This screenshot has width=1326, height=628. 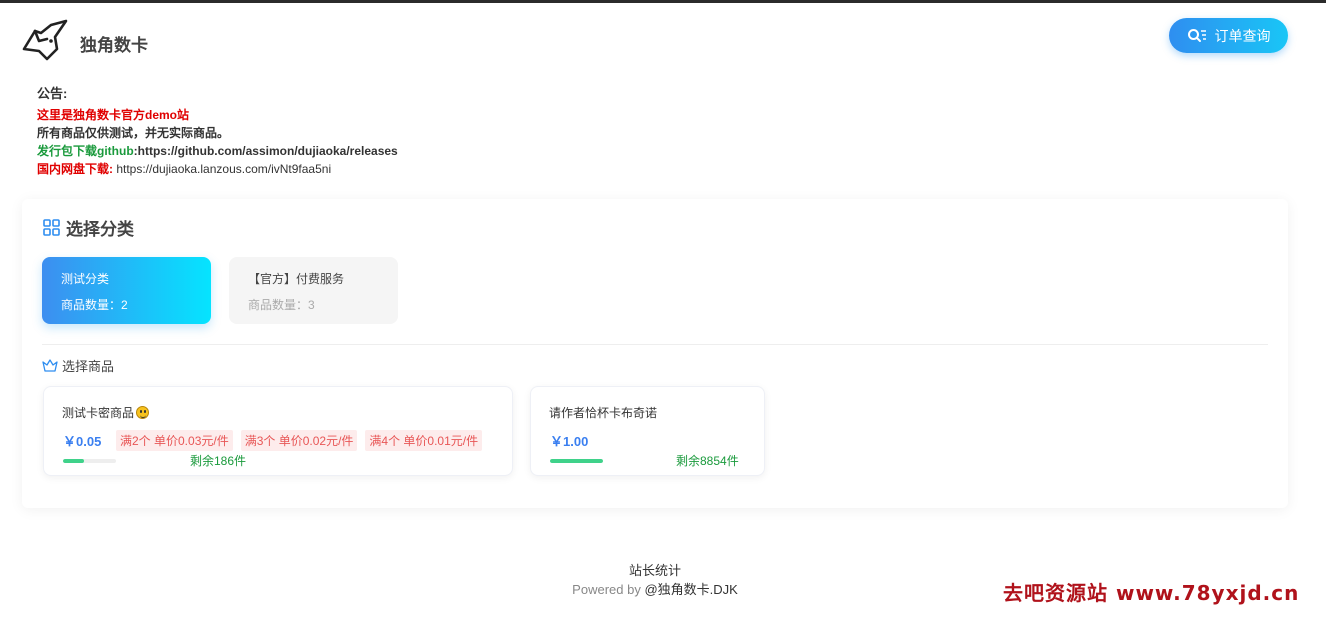 What do you see at coordinates (85, 151) in the screenshot?
I see `github-label: 发行包下载github` at bounding box center [85, 151].